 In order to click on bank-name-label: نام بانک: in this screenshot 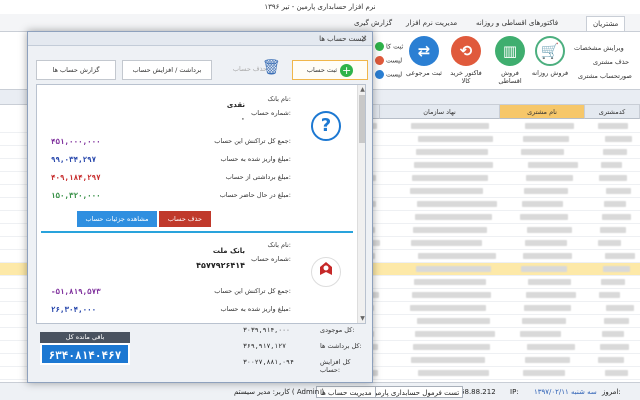, I will do `click(279, 99)`.